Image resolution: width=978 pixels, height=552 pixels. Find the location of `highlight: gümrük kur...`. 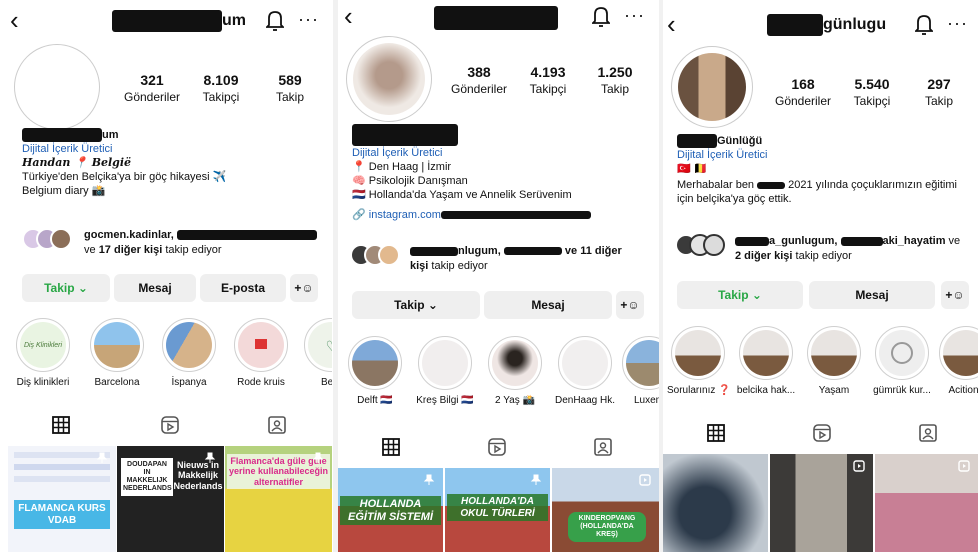

highlight: gümrük kur... is located at coordinates (902, 361).